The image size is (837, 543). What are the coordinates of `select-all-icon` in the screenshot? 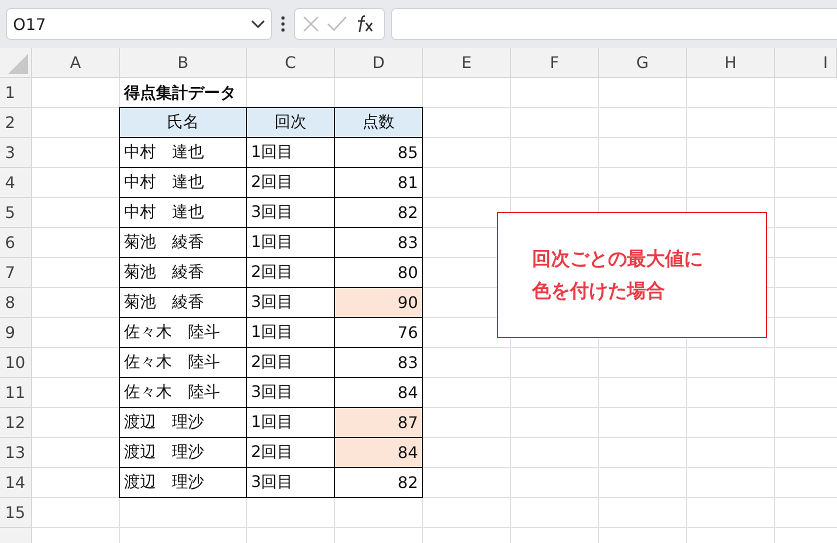 It's located at (18, 64).